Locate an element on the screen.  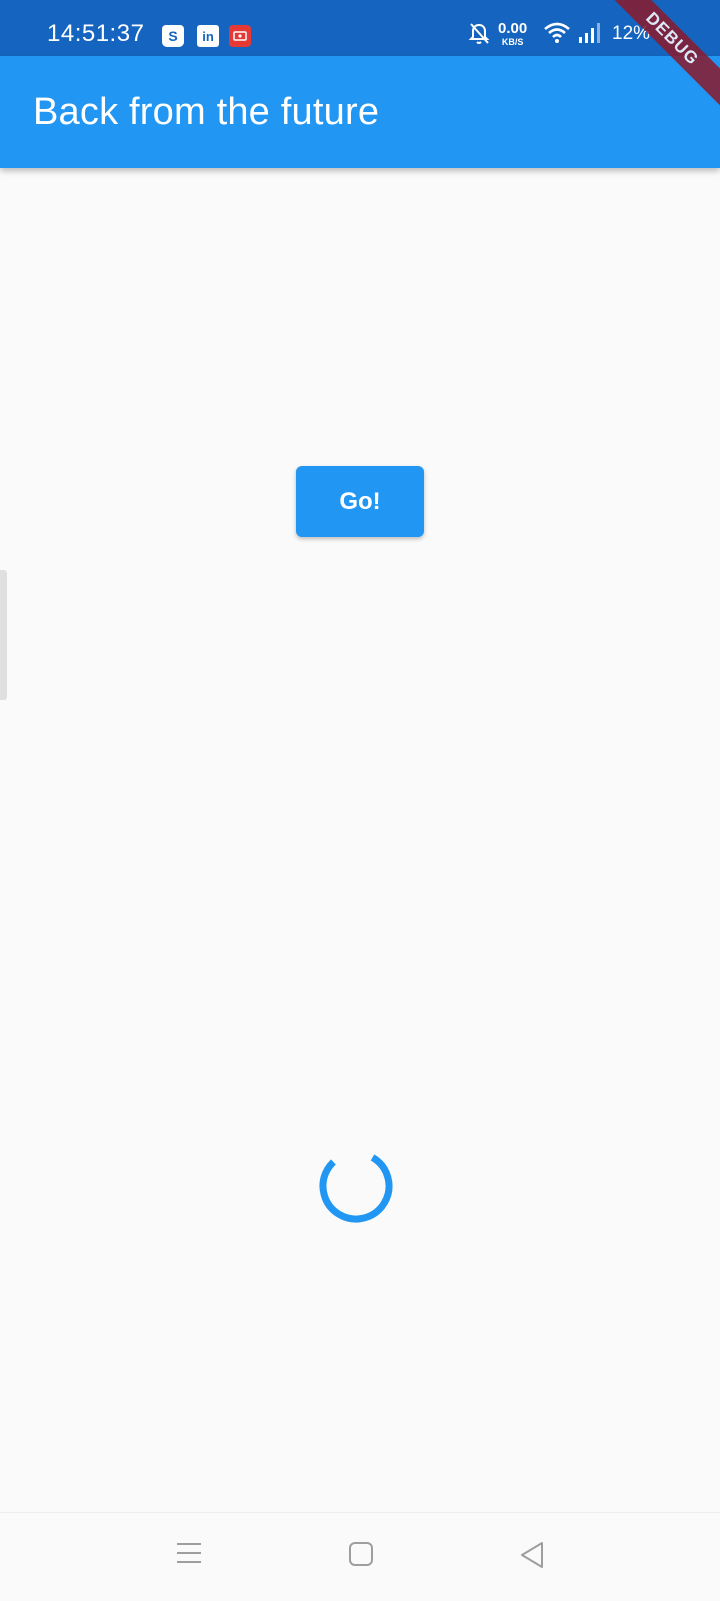
app-bar: Back from the future is located at coordinates (360, 112).